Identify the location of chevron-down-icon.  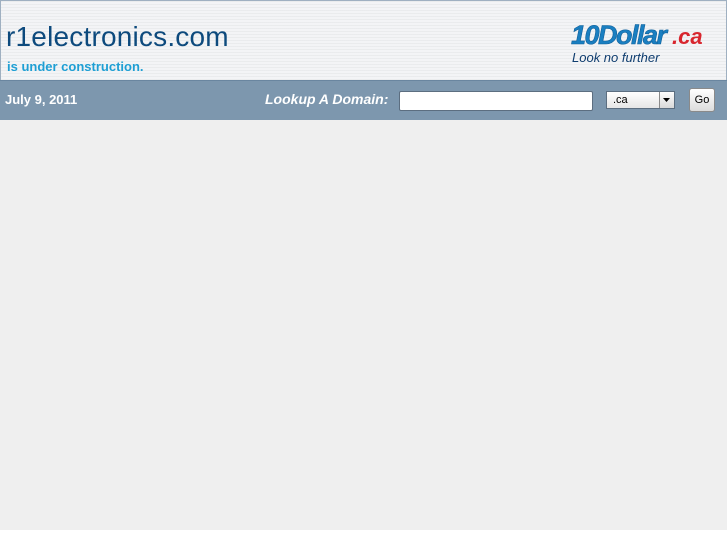
(666, 100).